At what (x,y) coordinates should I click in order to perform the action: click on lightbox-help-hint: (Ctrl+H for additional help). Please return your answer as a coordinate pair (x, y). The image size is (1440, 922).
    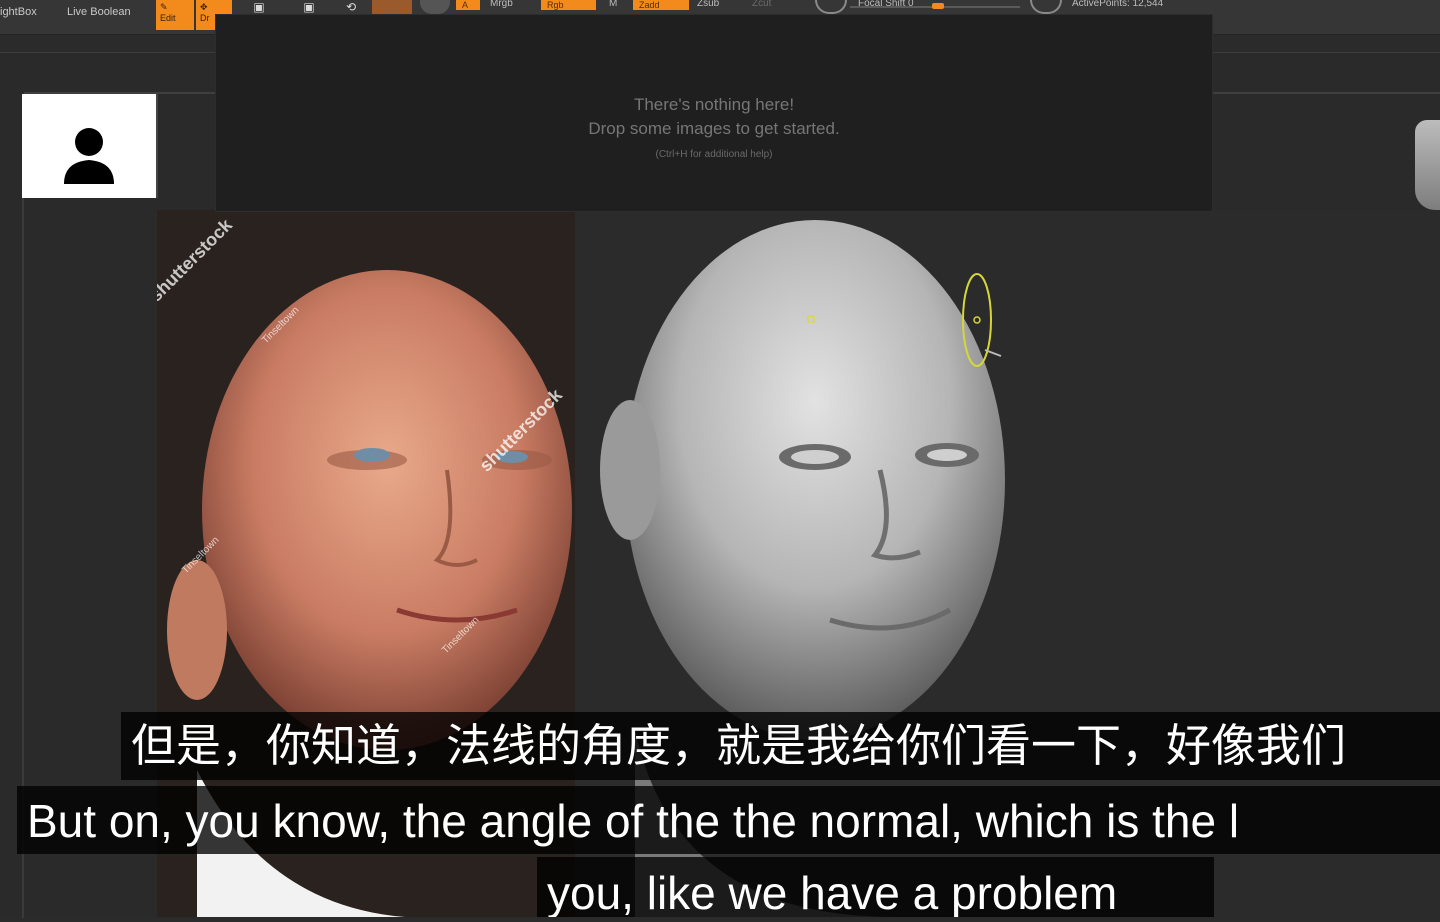
    Looking at the image, I should click on (714, 154).